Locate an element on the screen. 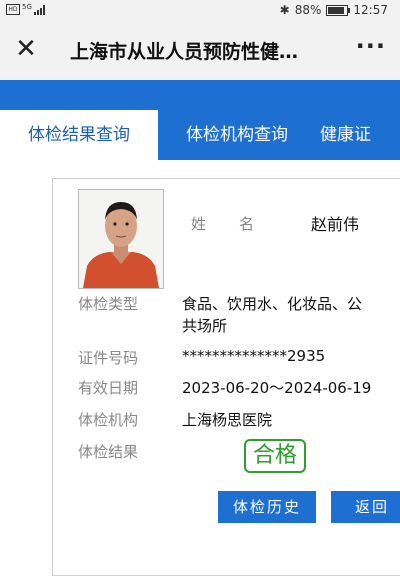  field-label: 体检结果 is located at coordinates (108, 452).